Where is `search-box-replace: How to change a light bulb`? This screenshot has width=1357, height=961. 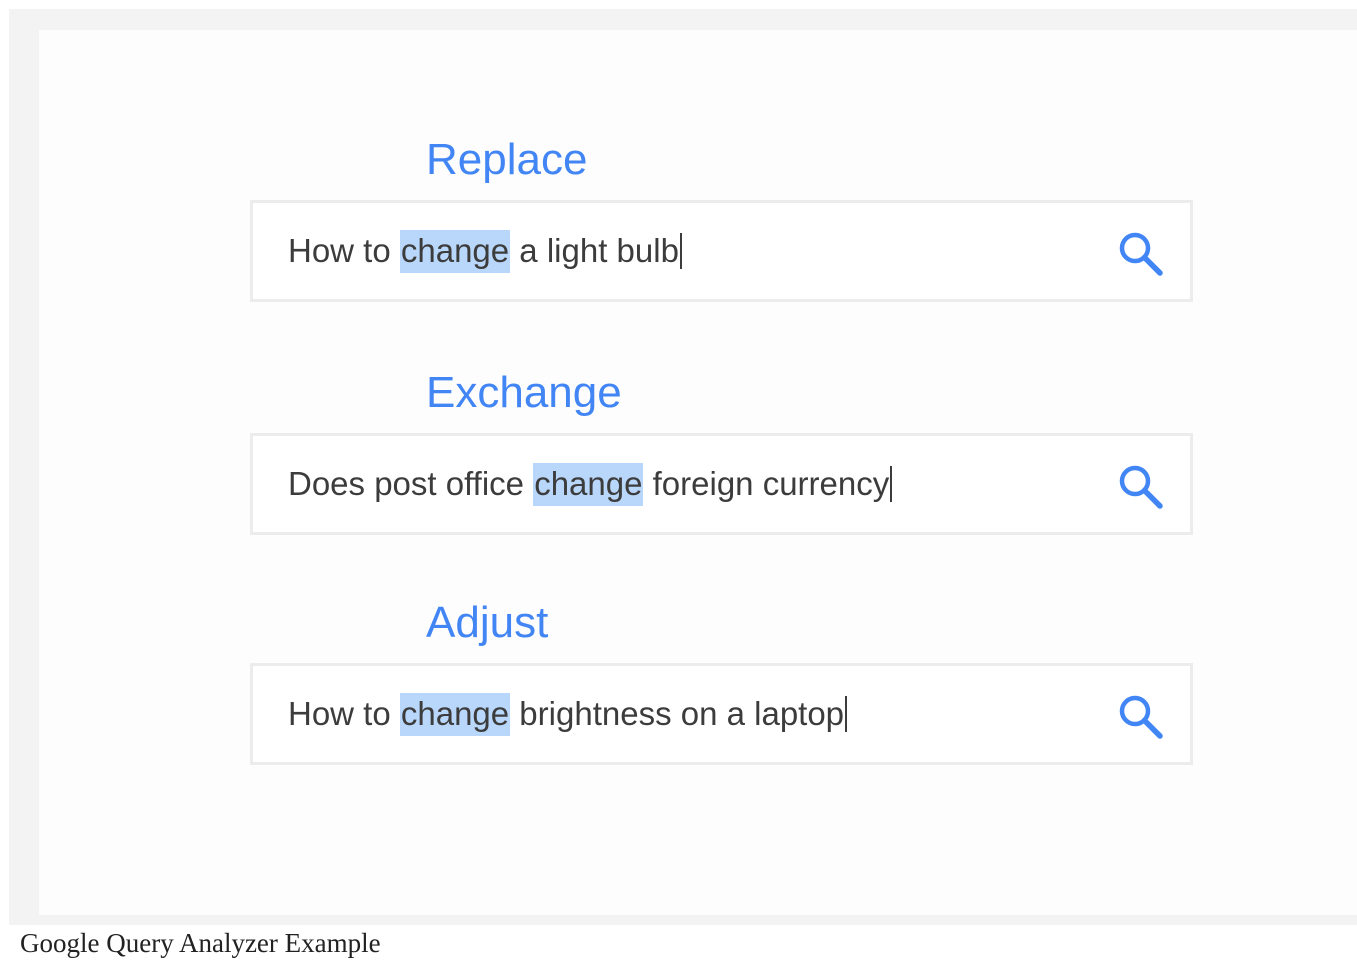 search-box-replace: How to change a light bulb is located at coordinates (721, 251).